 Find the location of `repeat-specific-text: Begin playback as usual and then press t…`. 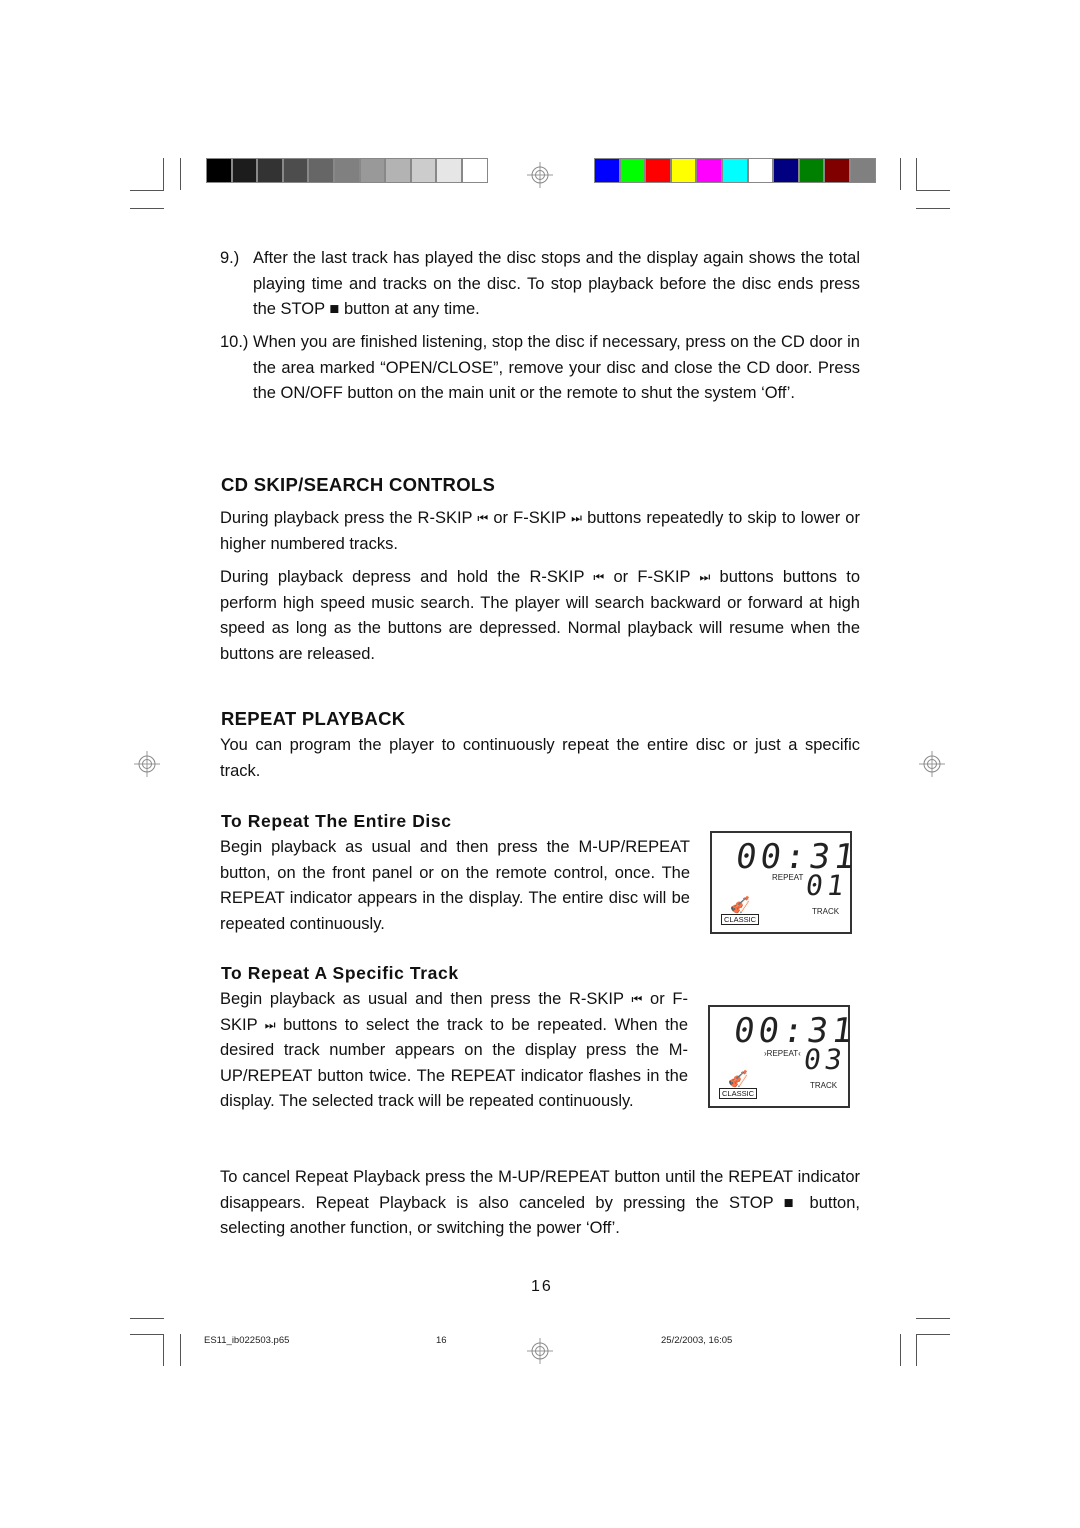

repeat-specific-text: Begin playback as usual and then press t… is located at coordinates (454, 1051).